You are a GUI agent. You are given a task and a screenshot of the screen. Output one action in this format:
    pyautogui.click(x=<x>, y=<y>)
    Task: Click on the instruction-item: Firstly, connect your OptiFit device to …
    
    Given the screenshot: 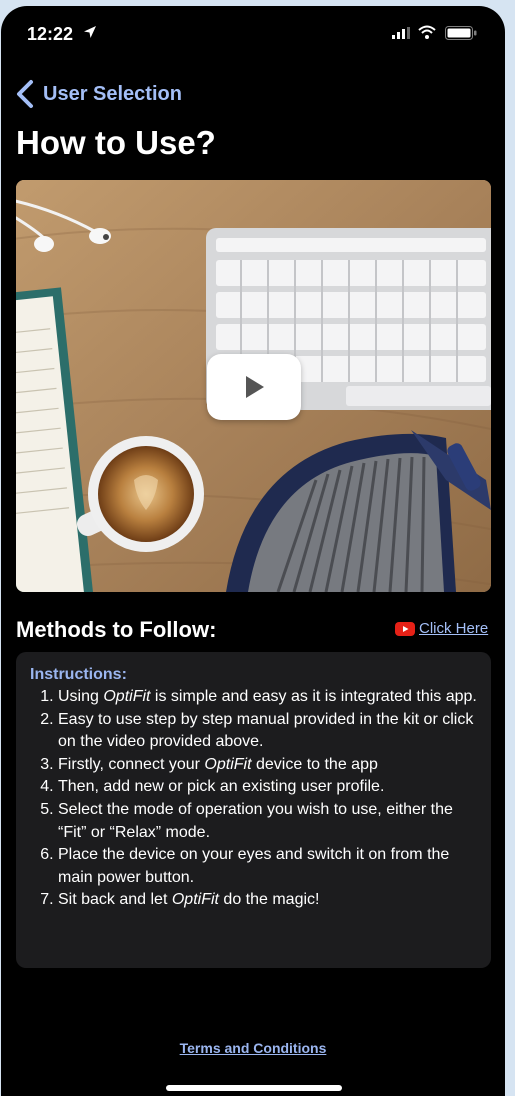 What is the action you would take?
    pyautogui.click(x=267, y=765)
    